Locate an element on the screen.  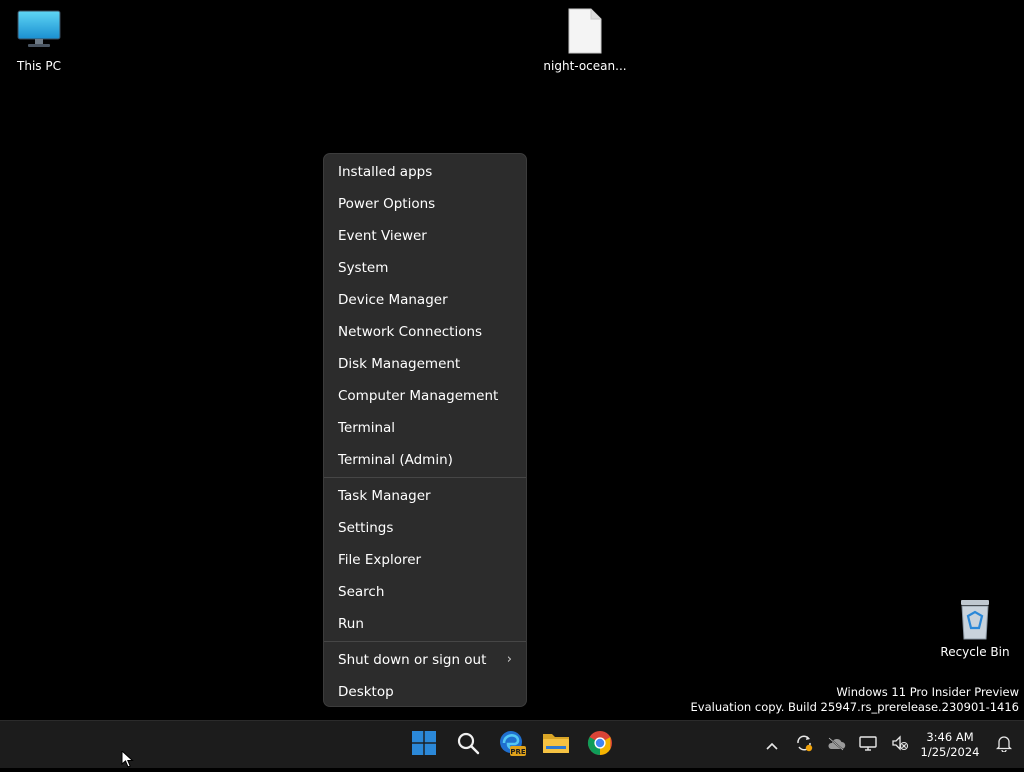
edge-beta-button: PRE is located at coordinates (512, 745).